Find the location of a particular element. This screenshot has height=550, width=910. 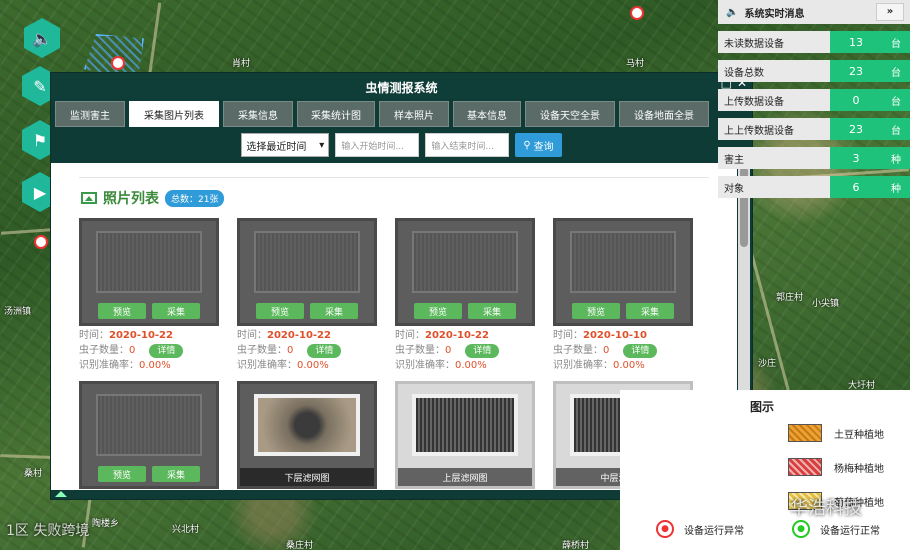

map-label: 沙庄 is located at coordinates (767, 364).